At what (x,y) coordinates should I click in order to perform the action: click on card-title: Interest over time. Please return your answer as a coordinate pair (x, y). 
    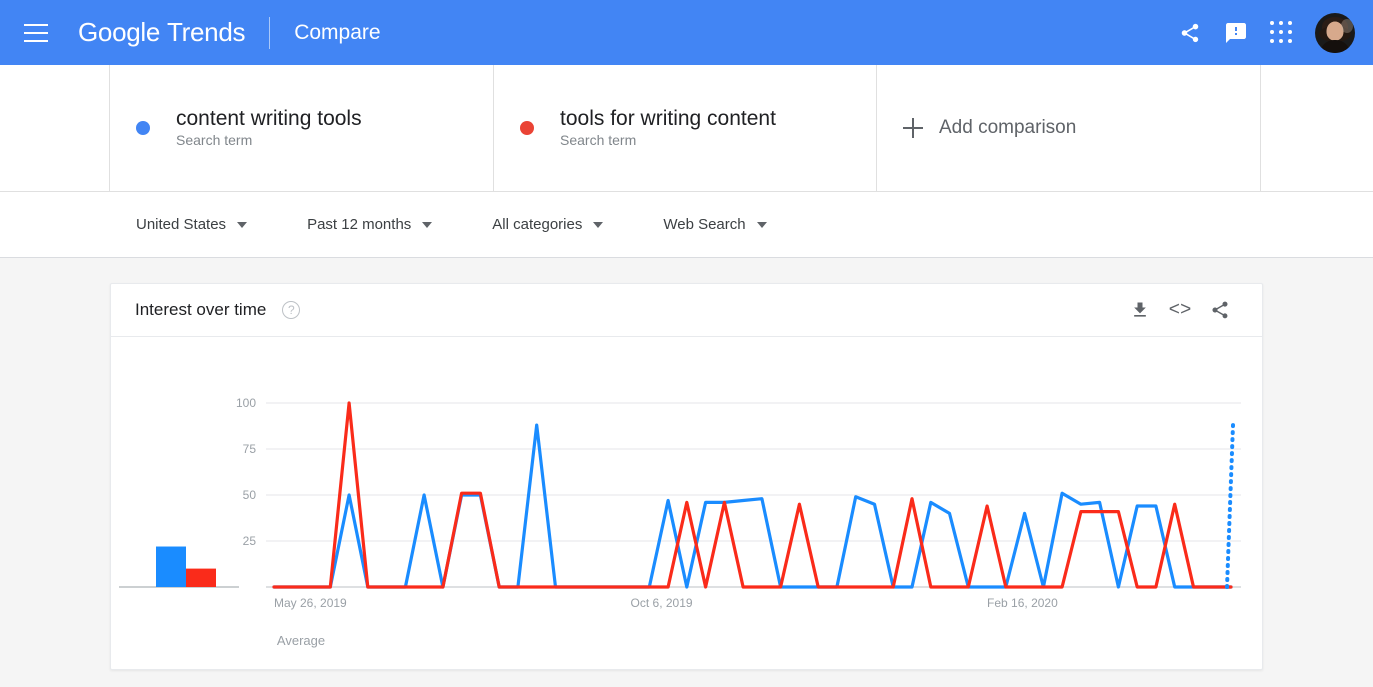
    Looking at the image, I should click on (201, 309).